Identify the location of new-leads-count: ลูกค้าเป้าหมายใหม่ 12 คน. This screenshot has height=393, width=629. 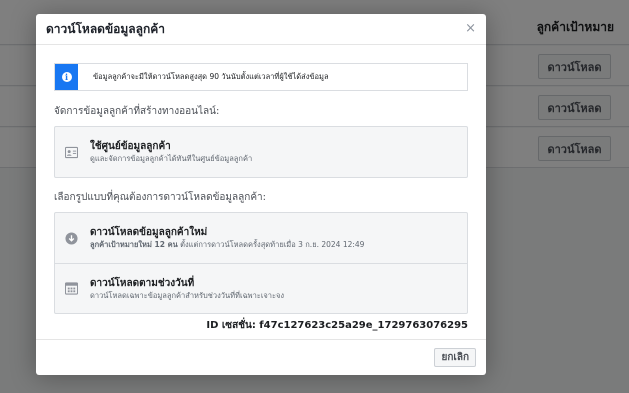
(134, 244).